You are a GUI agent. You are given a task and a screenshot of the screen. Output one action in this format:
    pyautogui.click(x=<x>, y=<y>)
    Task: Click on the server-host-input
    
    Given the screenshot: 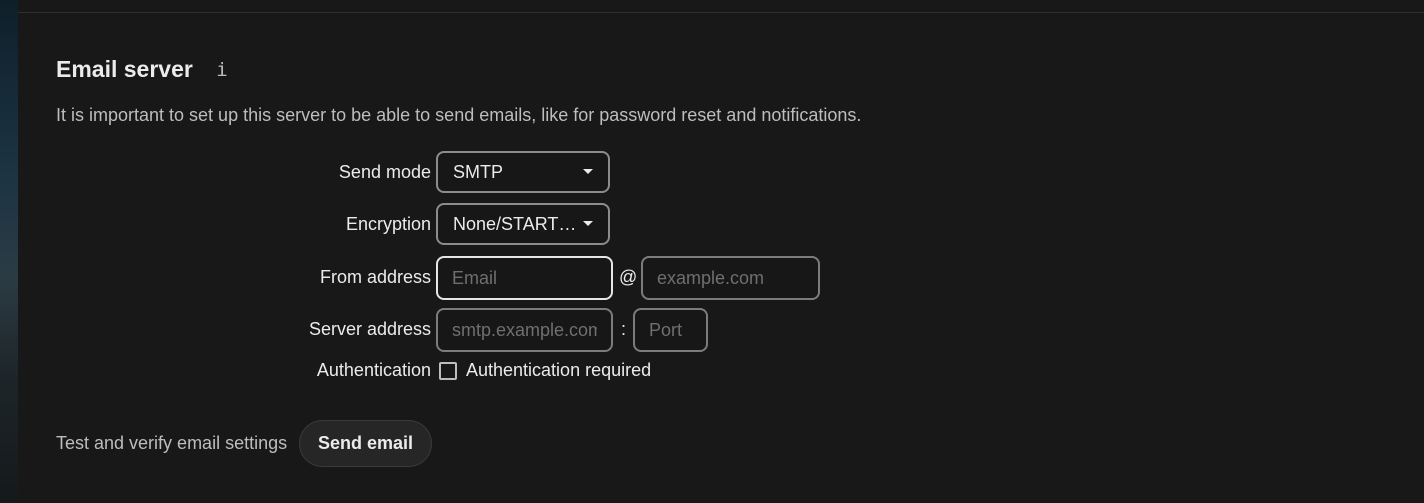 What is the action you would take?
    pyautogui.click(x=524, y=330)
    